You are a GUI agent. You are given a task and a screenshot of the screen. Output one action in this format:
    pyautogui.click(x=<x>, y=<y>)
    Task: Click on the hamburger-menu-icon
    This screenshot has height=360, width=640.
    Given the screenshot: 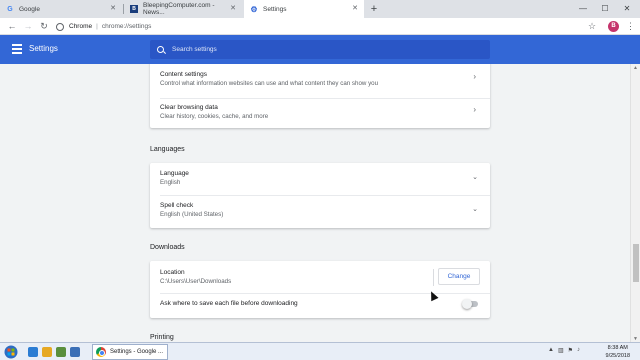 What is the action you would take?
    pyautogui.click(x=17, y=49)
    